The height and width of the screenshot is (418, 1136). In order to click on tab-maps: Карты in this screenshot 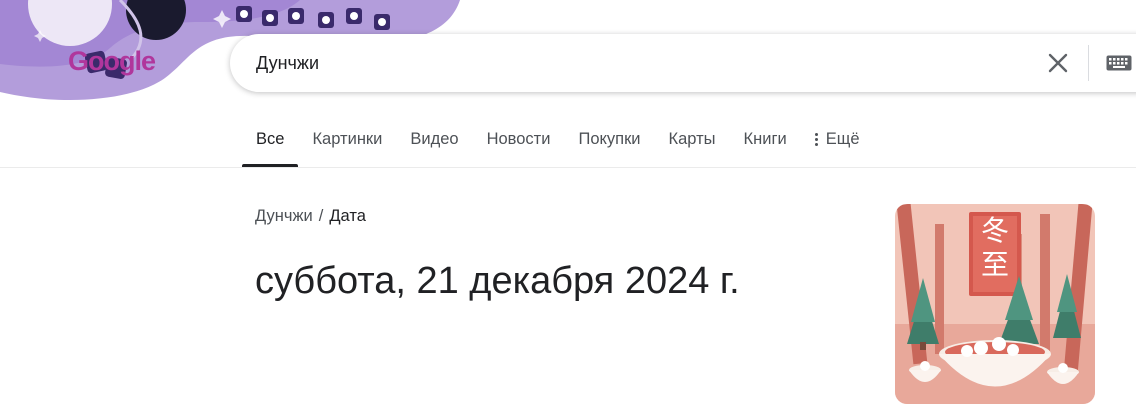, I will do `click(692, 142)`.